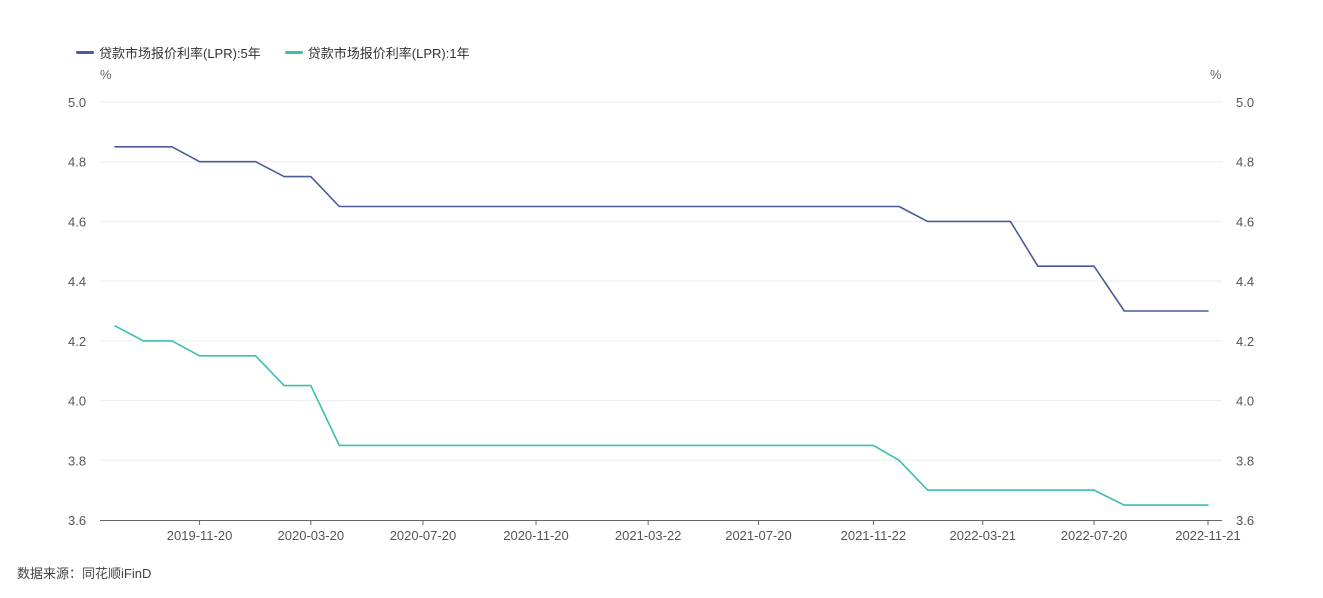 Image resolution: width=1323 pixels, height=598 pixels. What do you see at coordinates (77, 520) in the screenshot?
I see `y-tick-label-left: 3.6` at bounding box center [77, 520].